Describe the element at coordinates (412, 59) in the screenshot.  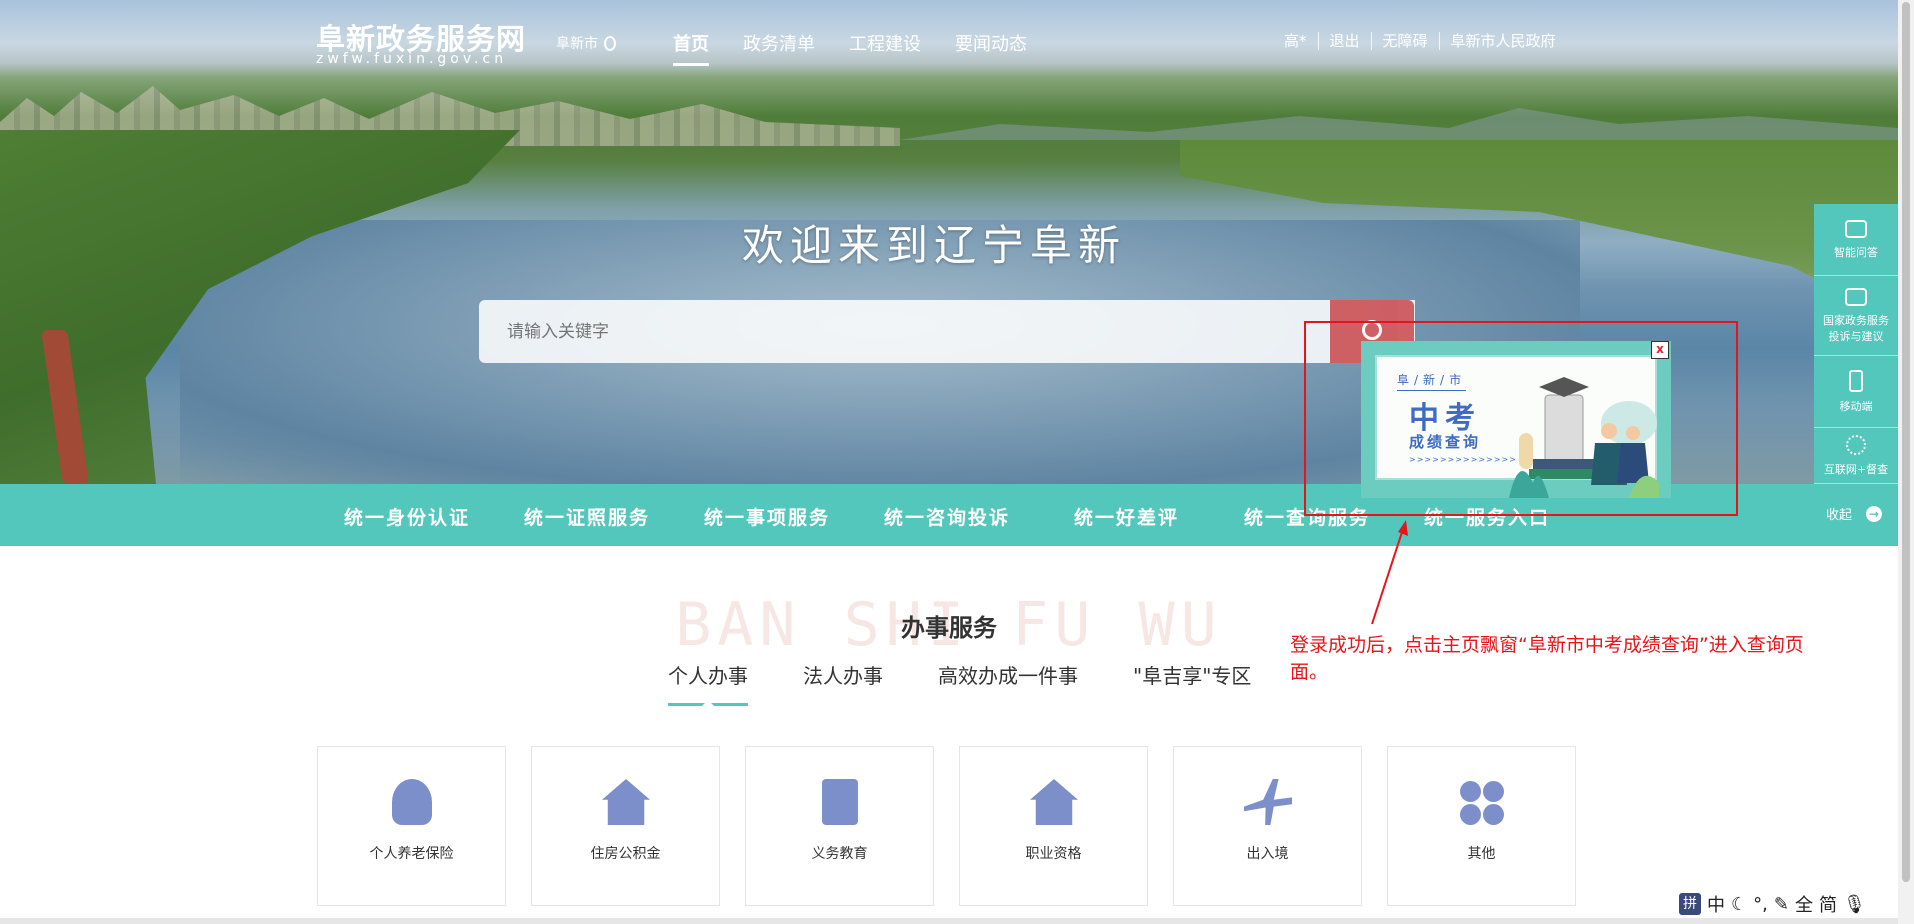
I see `site-subtitle: zwfw.fuxin.gov.cn` at that location.